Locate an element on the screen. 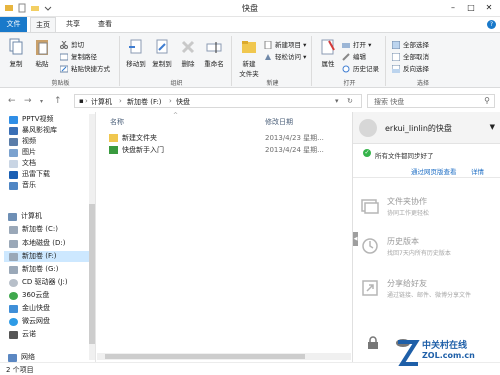 The height and width of the screenshot is (375, 500). properties-button: 属性 is located at coordinates (328, 53).